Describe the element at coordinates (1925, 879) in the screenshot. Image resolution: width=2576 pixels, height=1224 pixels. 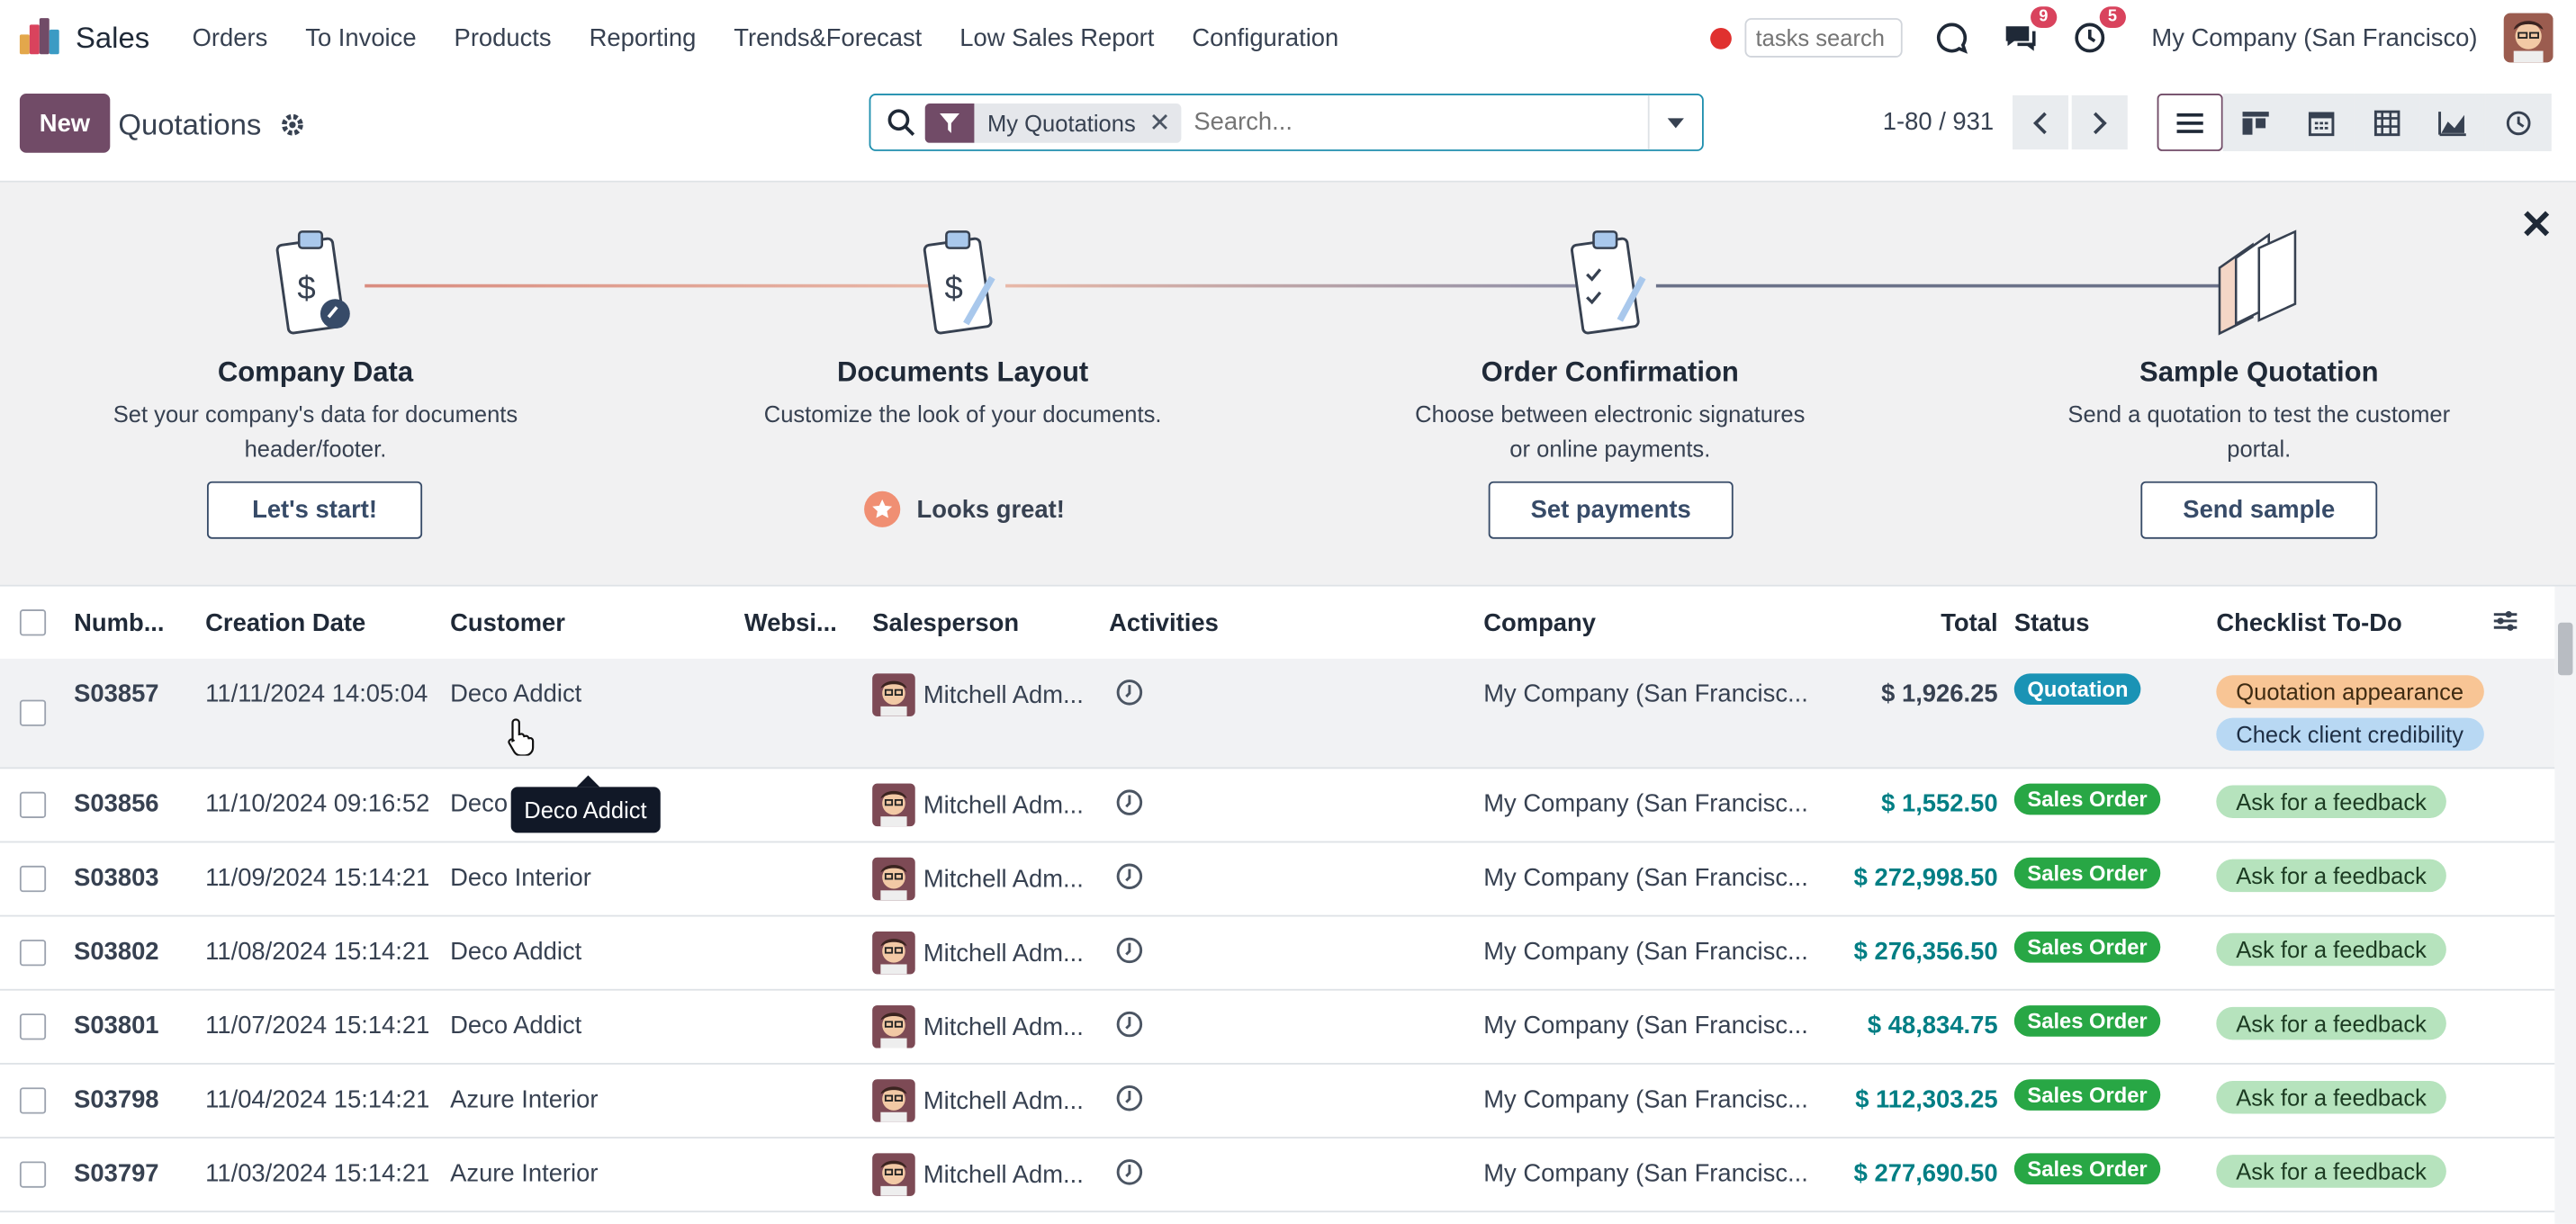
I see `order-total: $ 272,998.50` at that location.